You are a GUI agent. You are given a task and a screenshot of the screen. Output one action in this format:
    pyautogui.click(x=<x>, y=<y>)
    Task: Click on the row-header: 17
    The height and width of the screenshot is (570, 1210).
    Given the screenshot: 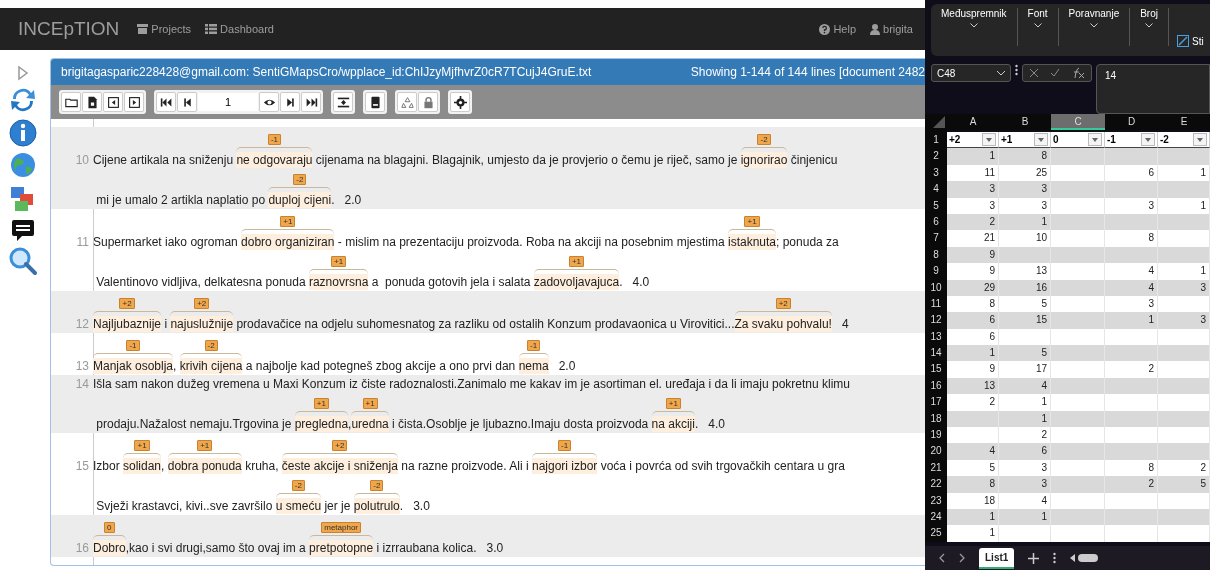 What is the action you would take?
    pyautogui.click(x=936, y=402)
    